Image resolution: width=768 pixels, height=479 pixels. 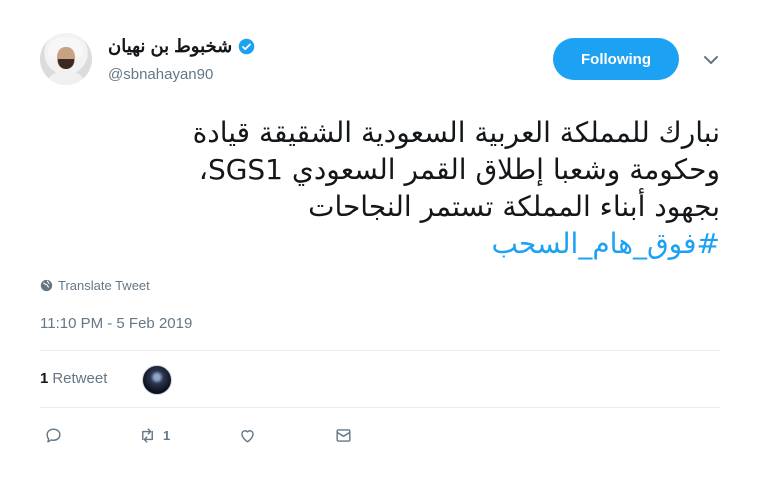 I want to click on hashtag-link: #فوق_هام_السحب, so click(x=390, y=243).